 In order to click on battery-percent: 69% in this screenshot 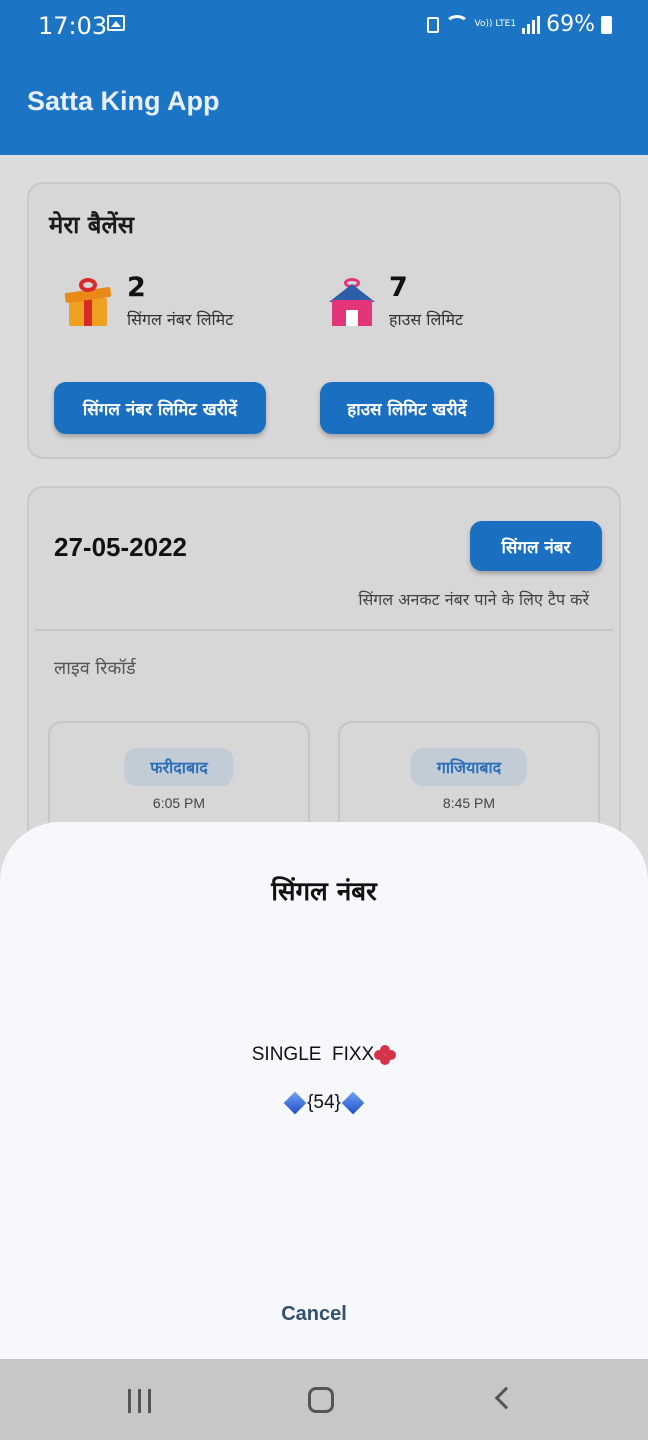, I will do `click(570, 24)`.